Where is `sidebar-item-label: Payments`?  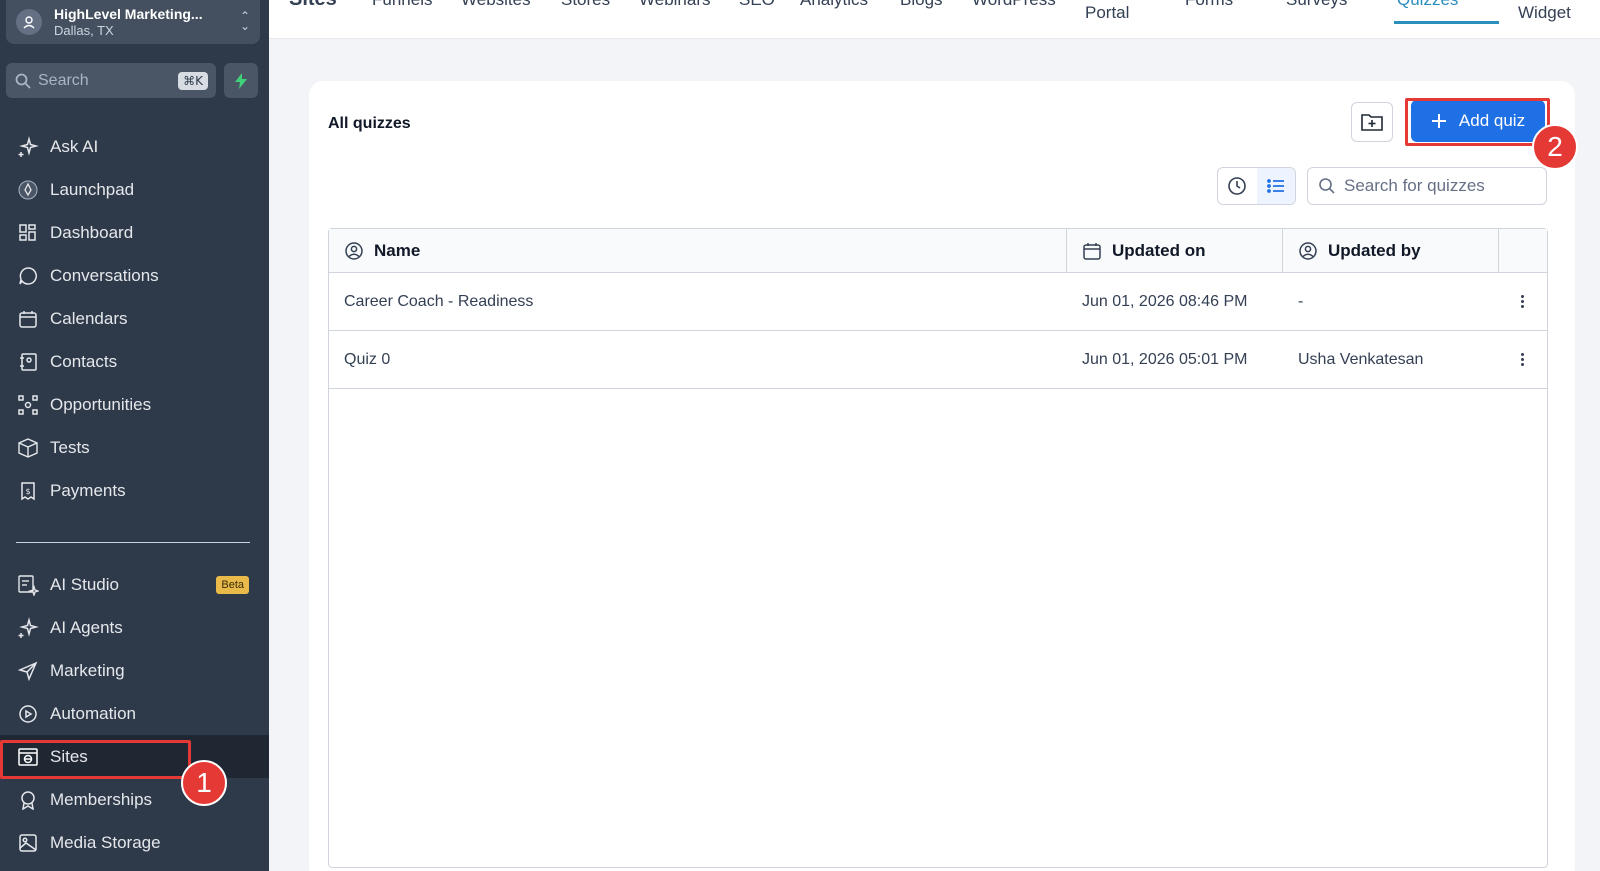
sidebar-item-label: Payments is located at coordinates (88, 490).